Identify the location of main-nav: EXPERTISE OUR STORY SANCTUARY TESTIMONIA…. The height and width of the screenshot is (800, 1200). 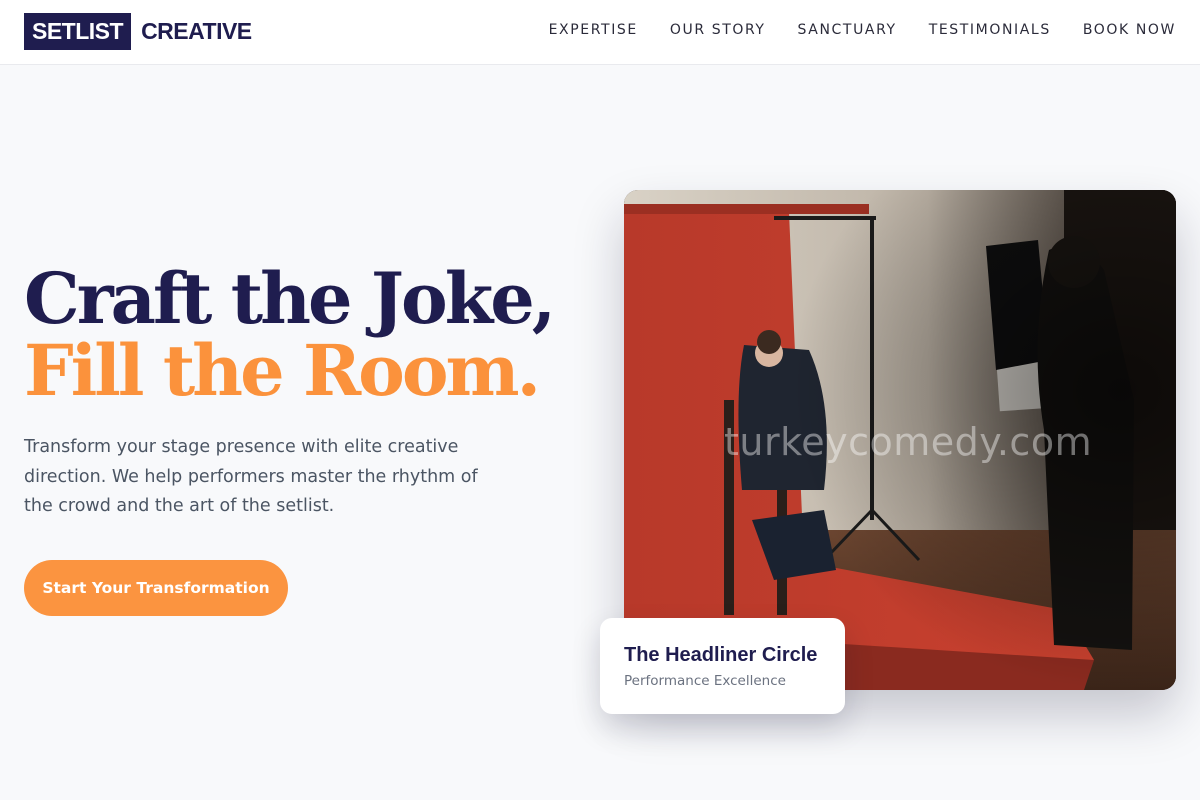
(846, 30).